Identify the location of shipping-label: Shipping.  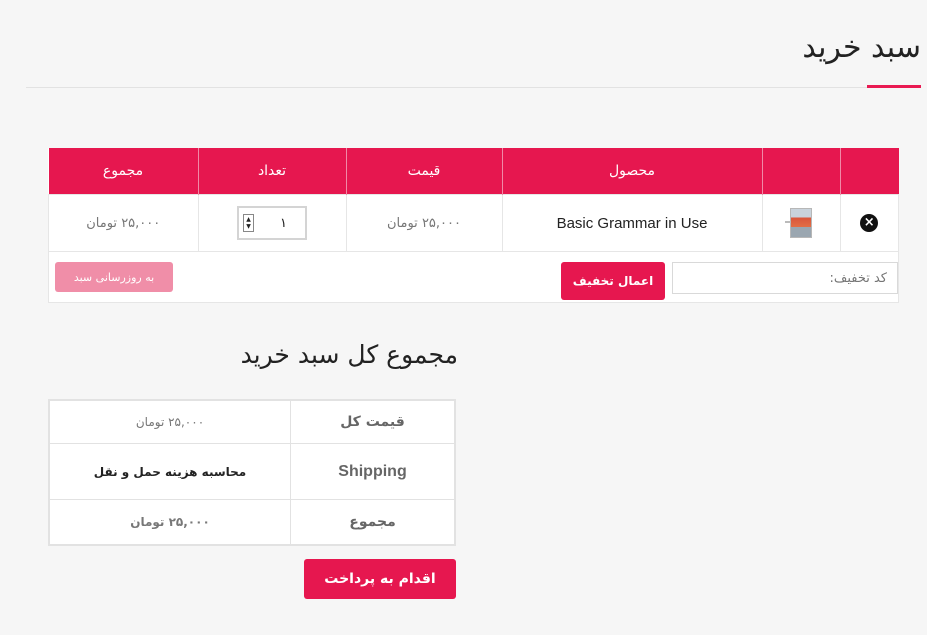
(373, 471).